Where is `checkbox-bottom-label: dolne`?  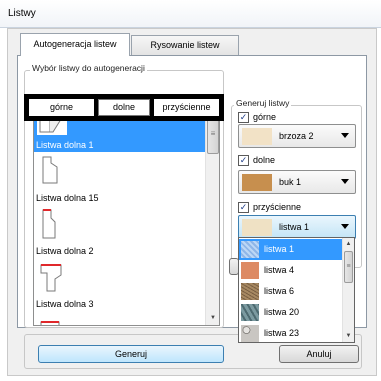 checkbox-bottom-label: dolne is located at coordinates (264, 160).